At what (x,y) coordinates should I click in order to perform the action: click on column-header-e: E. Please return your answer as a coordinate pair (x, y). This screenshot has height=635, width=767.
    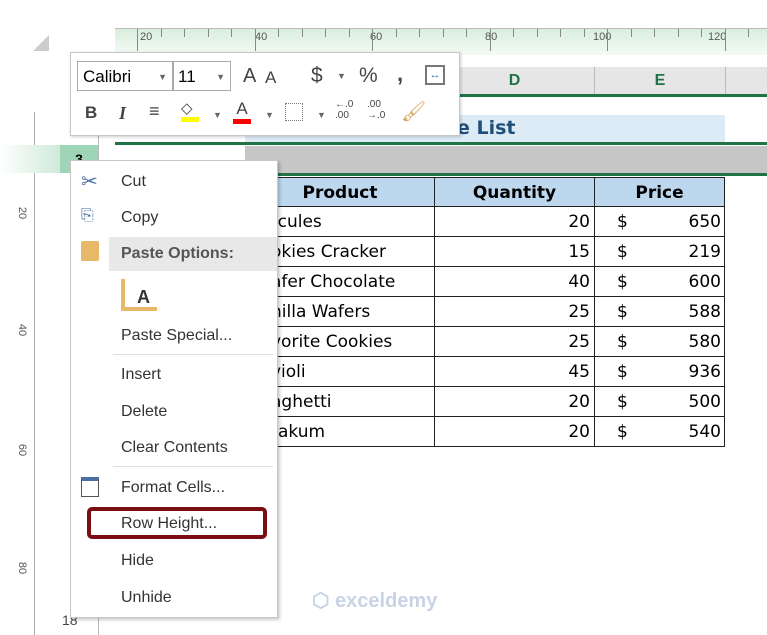
    Looking at the image, I should click on (660, 80).